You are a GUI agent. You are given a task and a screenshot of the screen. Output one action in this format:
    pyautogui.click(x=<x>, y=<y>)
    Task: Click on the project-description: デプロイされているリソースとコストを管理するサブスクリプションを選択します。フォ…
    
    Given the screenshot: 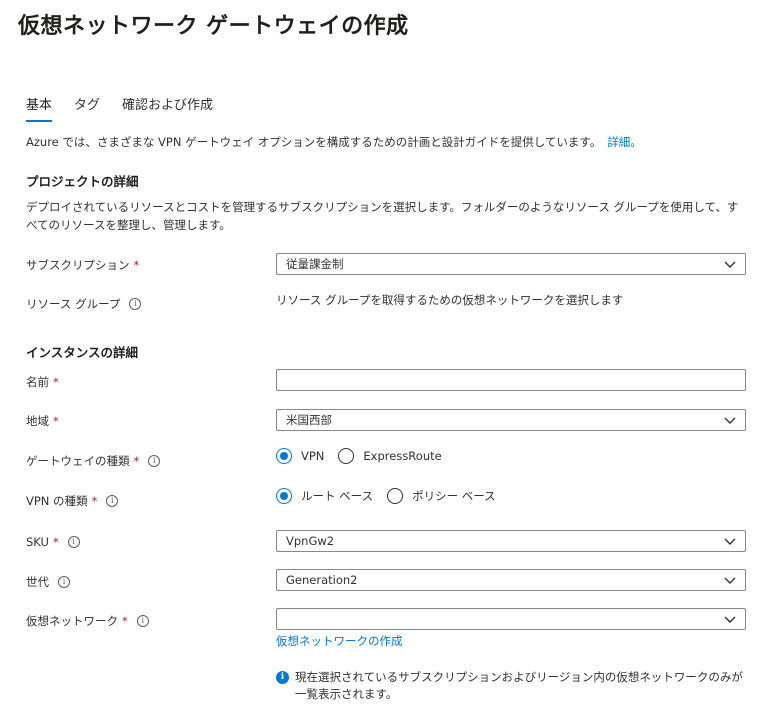 What is the action you would take?
    pyautogui.click(x=382, y=216)
    